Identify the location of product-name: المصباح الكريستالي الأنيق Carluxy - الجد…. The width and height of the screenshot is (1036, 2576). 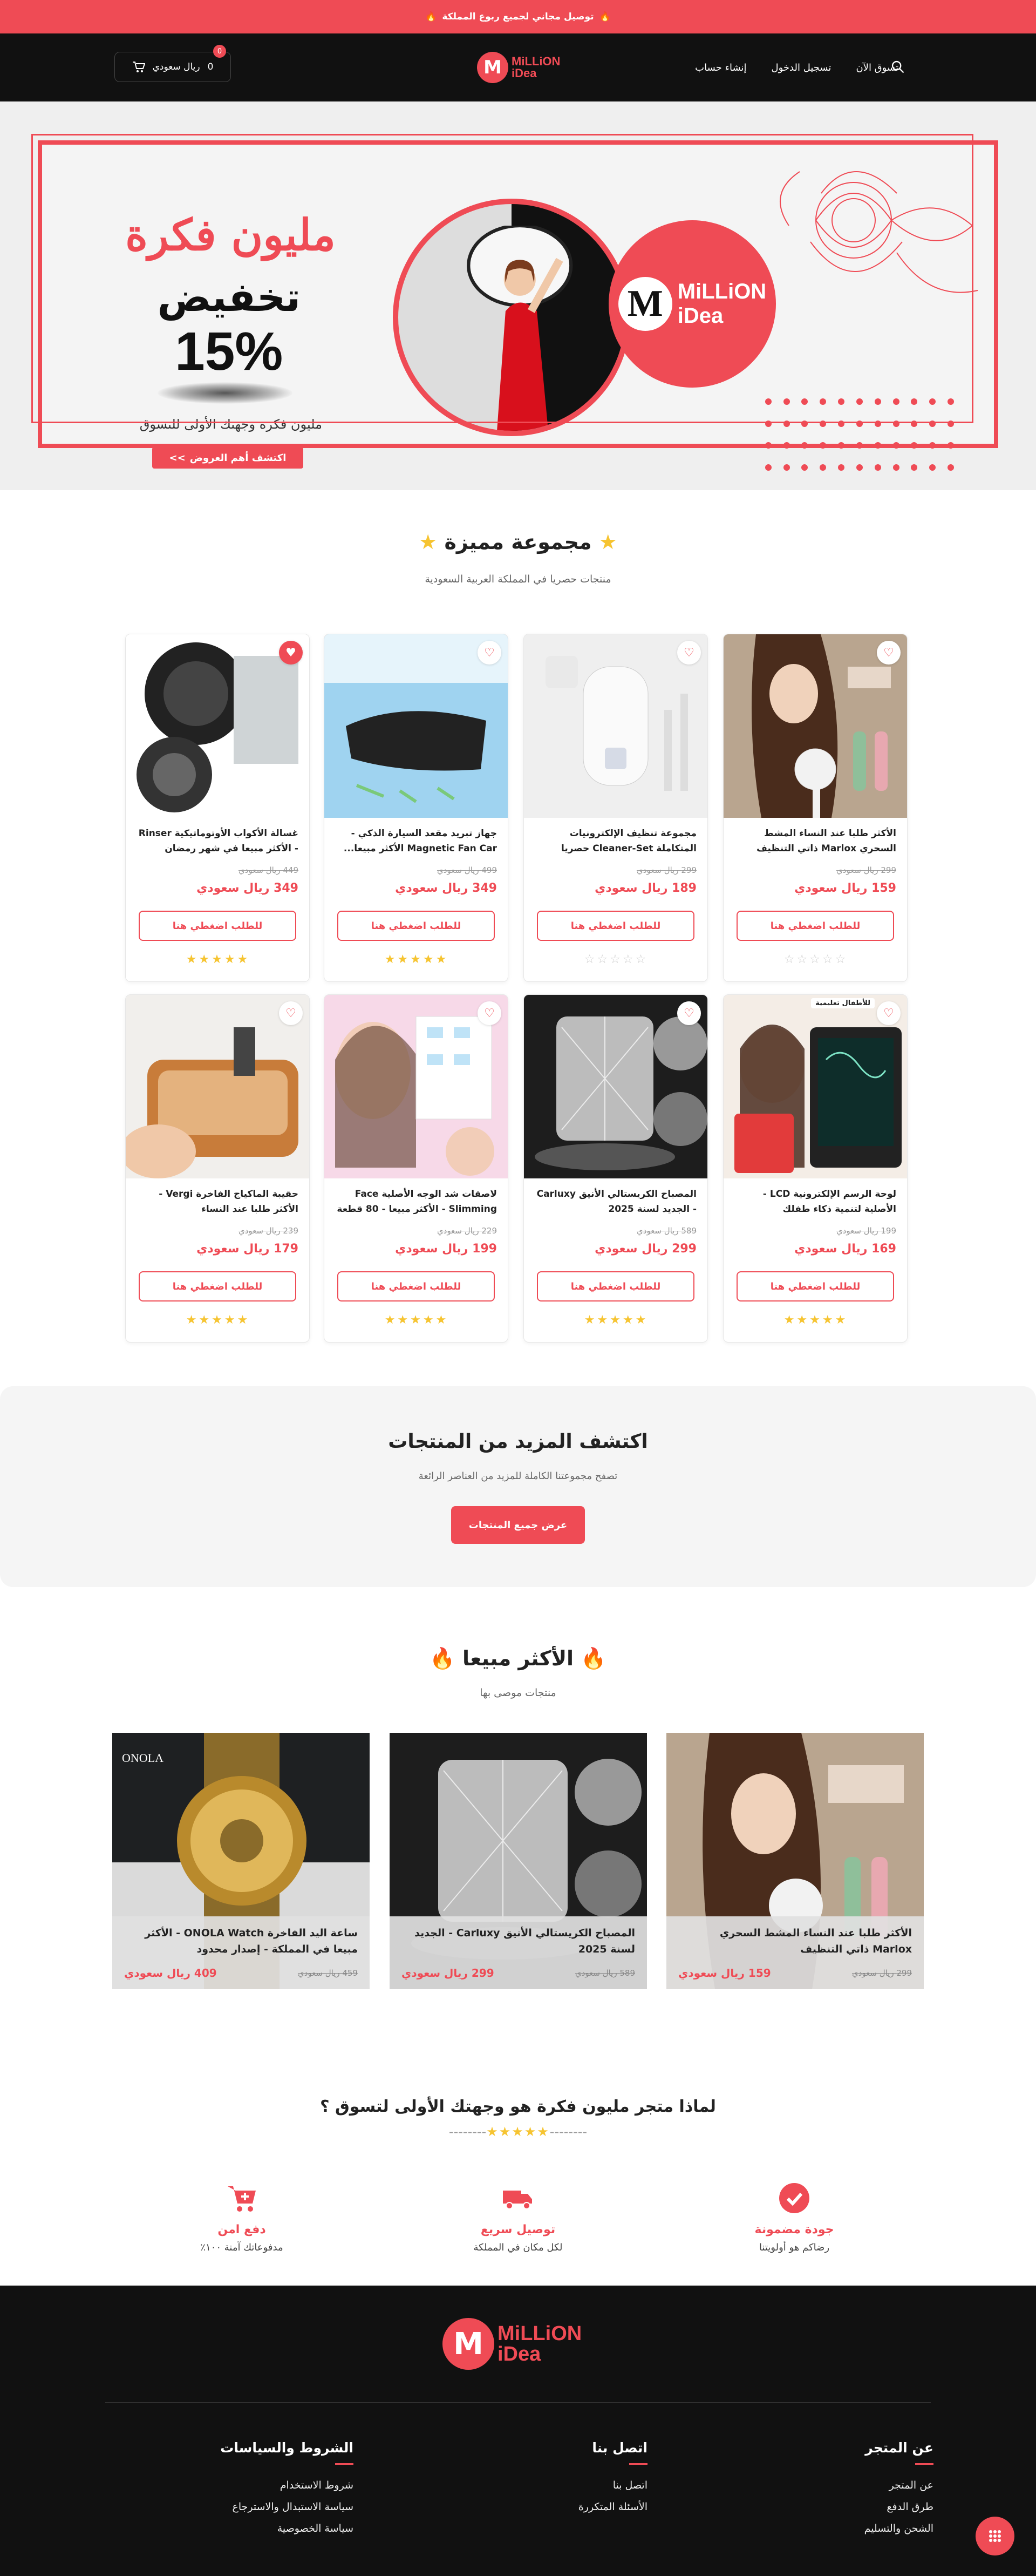
(616, 1203).